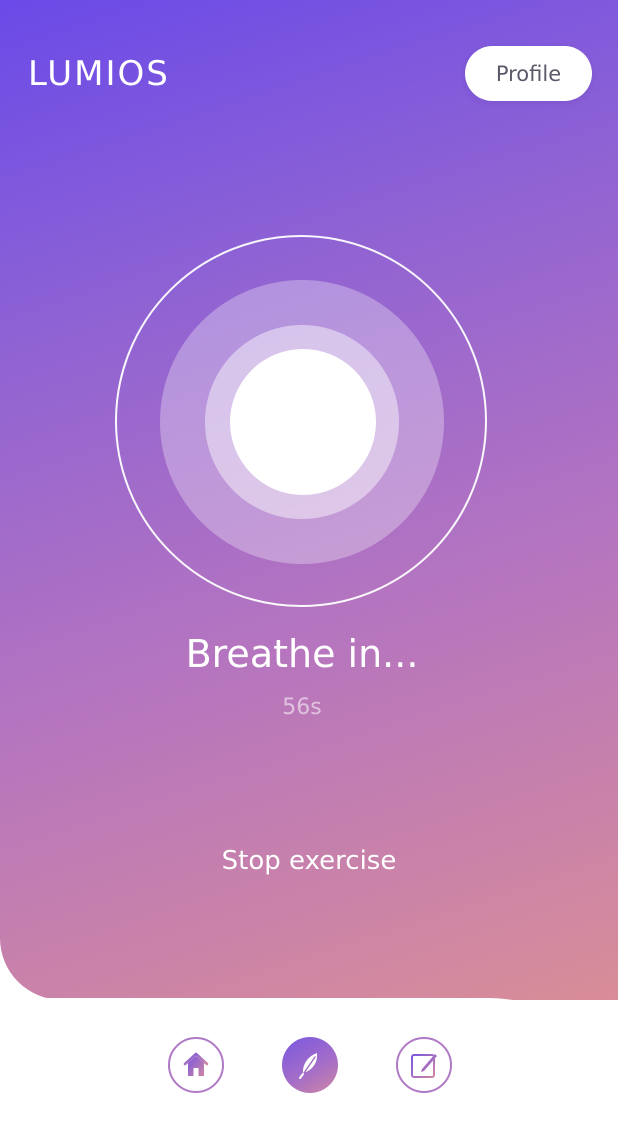  I want to click on nav-home-button, so click(196, 1065).